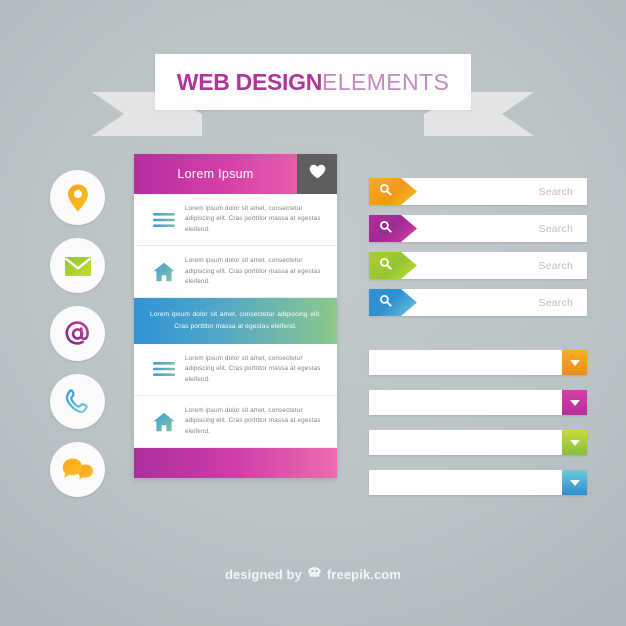  What do you see at coordinates (393, 228) in the screenshot?
I see `search-tag-magenta` at bounding box center [393, 228].